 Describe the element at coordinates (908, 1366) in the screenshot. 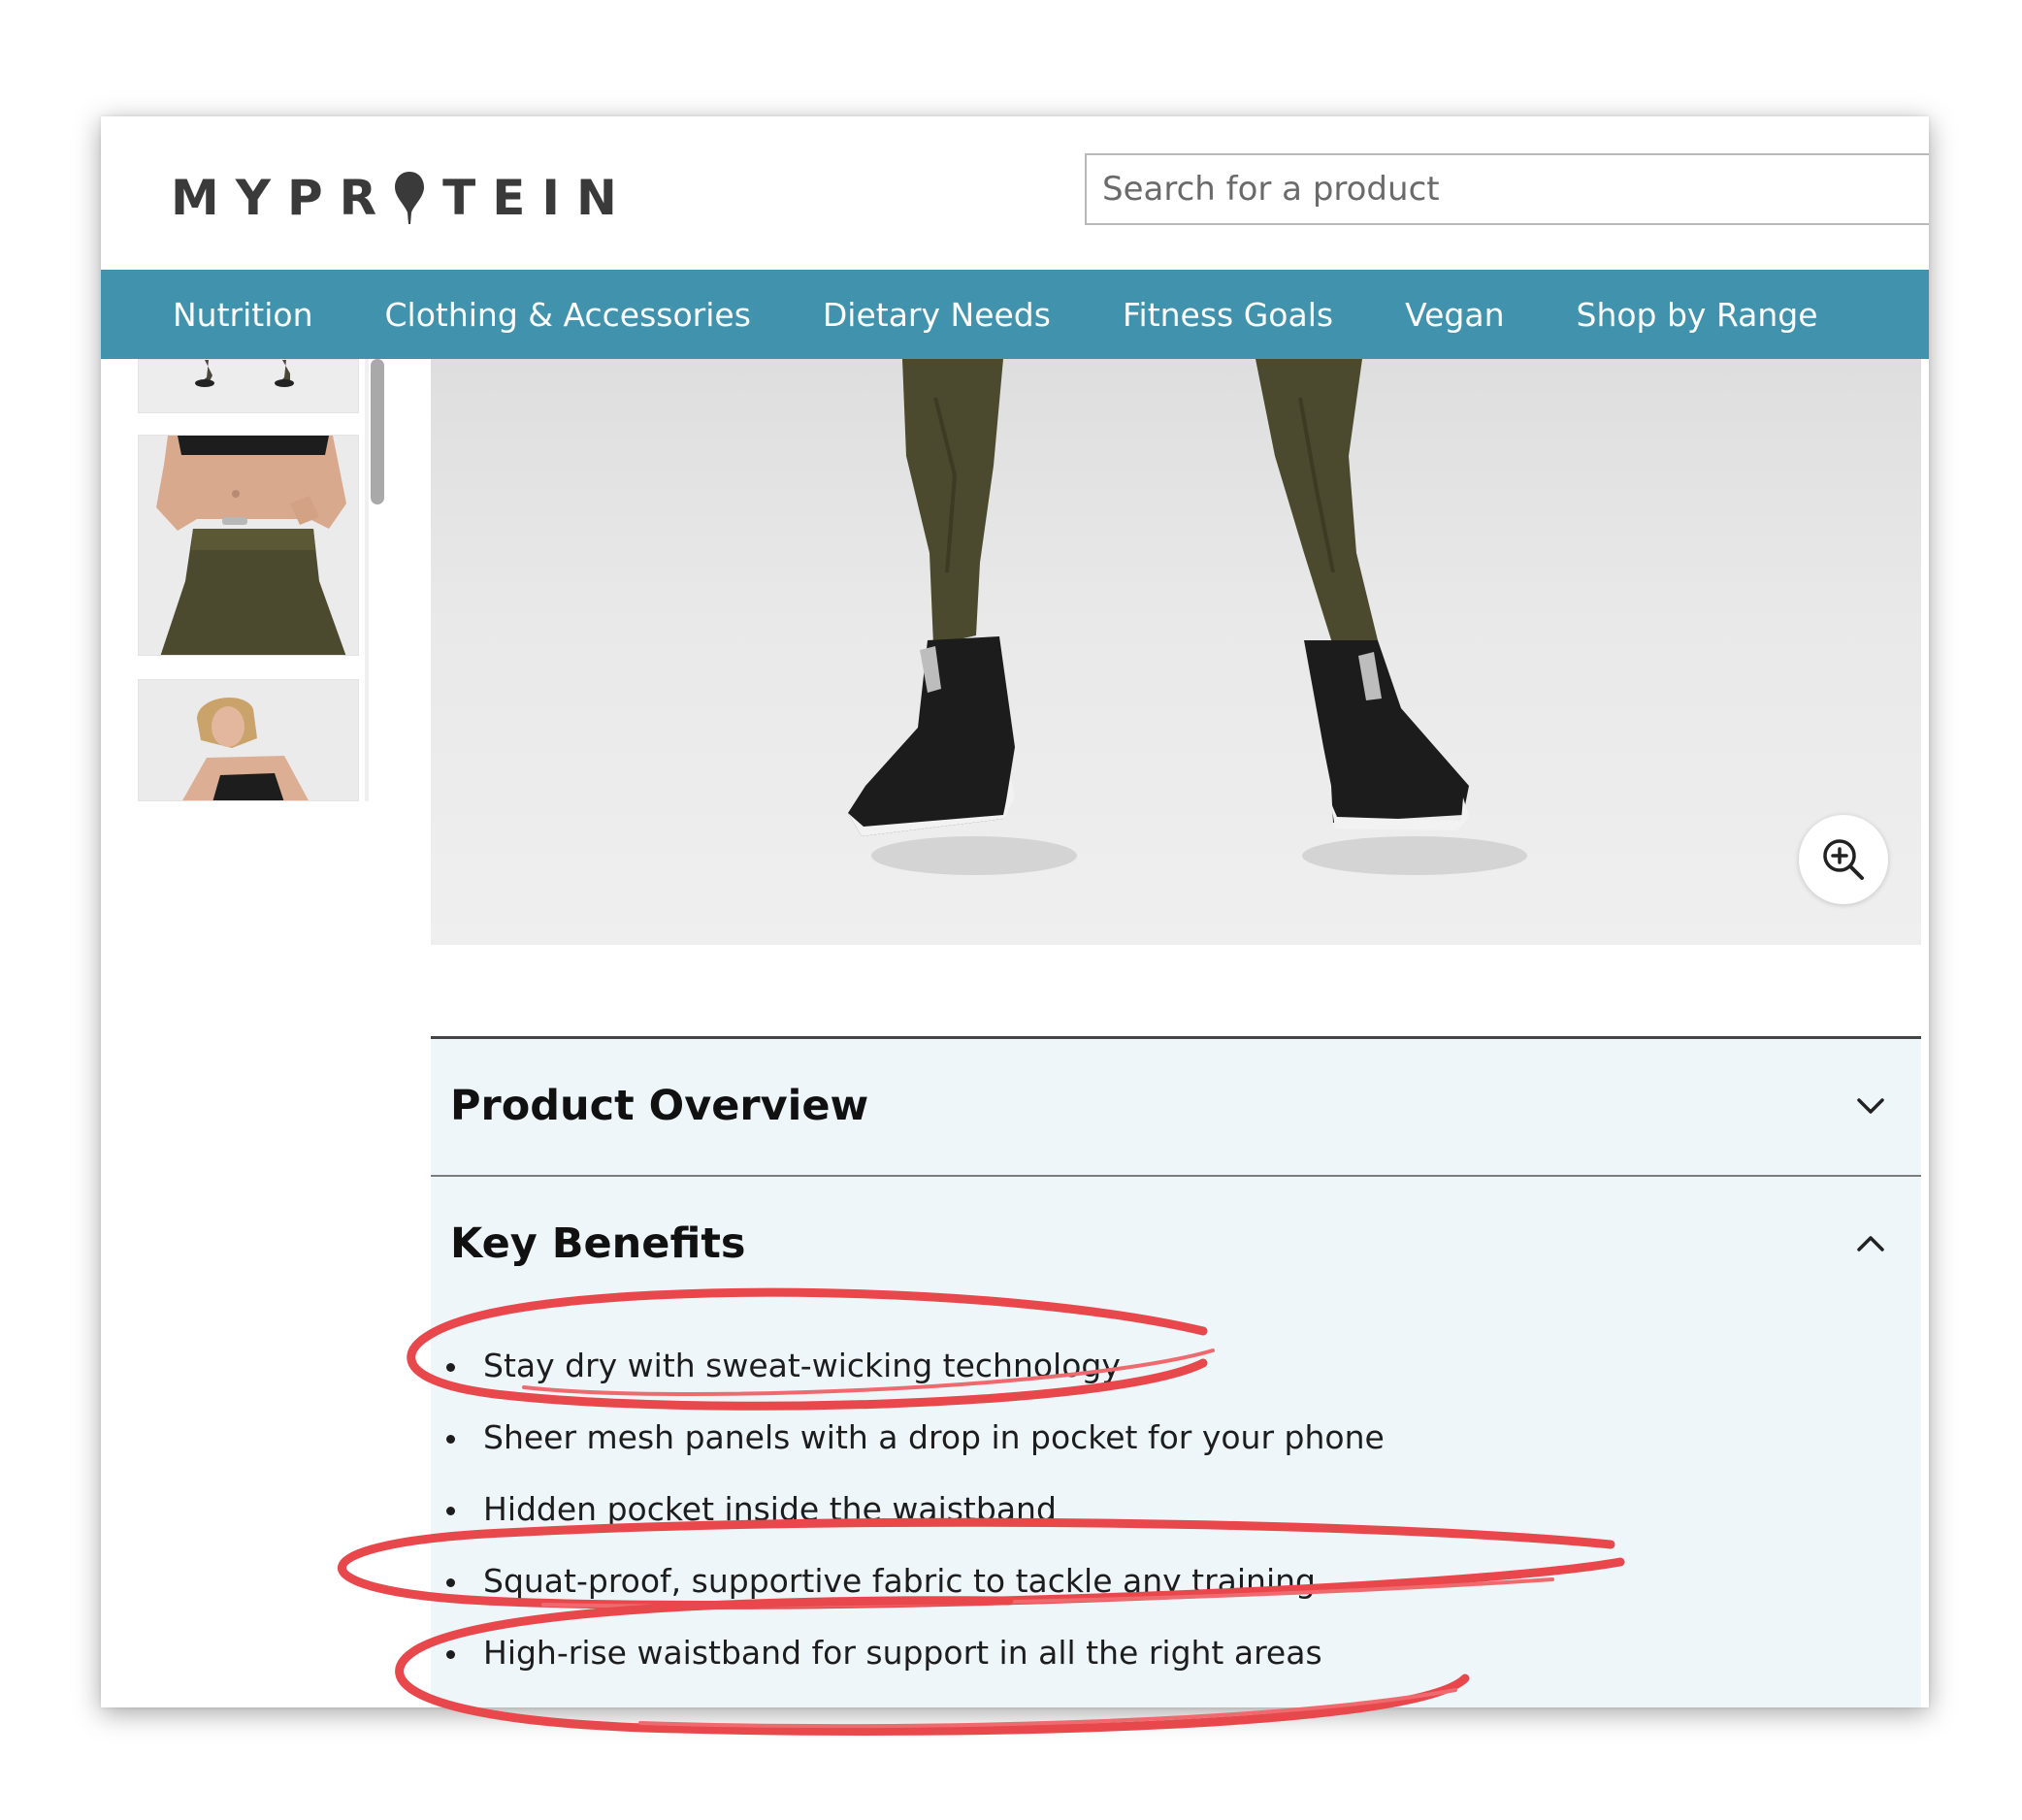

I see `benefit-item: Stay dry with sweat-wicking technology` at that location.